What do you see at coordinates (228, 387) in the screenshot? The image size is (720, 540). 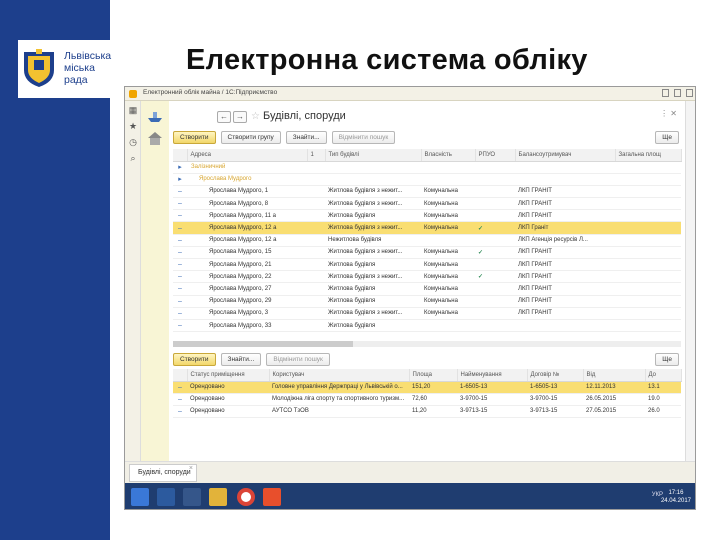 I see `status-cell: Орендовано` at bounding box center [228, 387].